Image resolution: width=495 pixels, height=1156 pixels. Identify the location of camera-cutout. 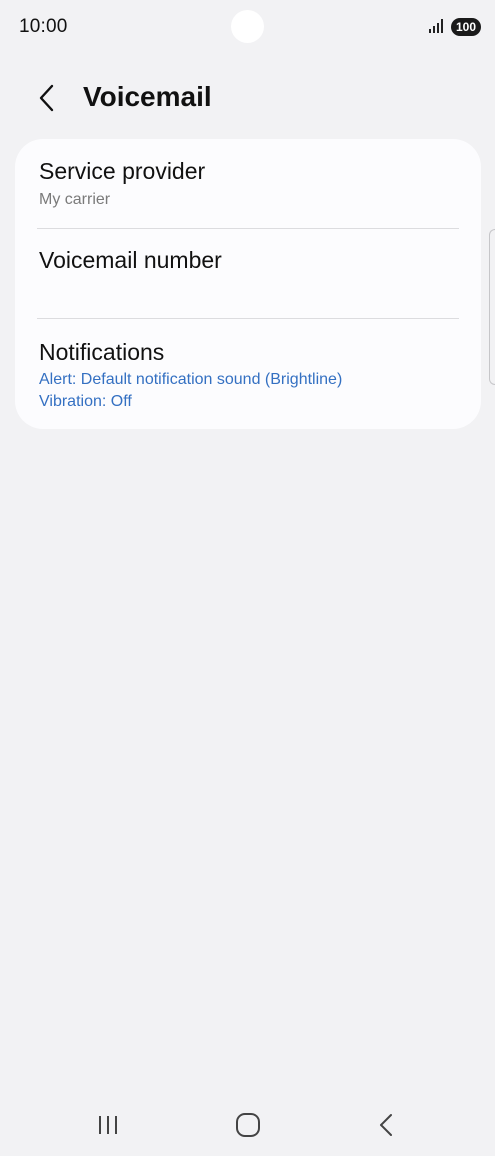
(247, 26).